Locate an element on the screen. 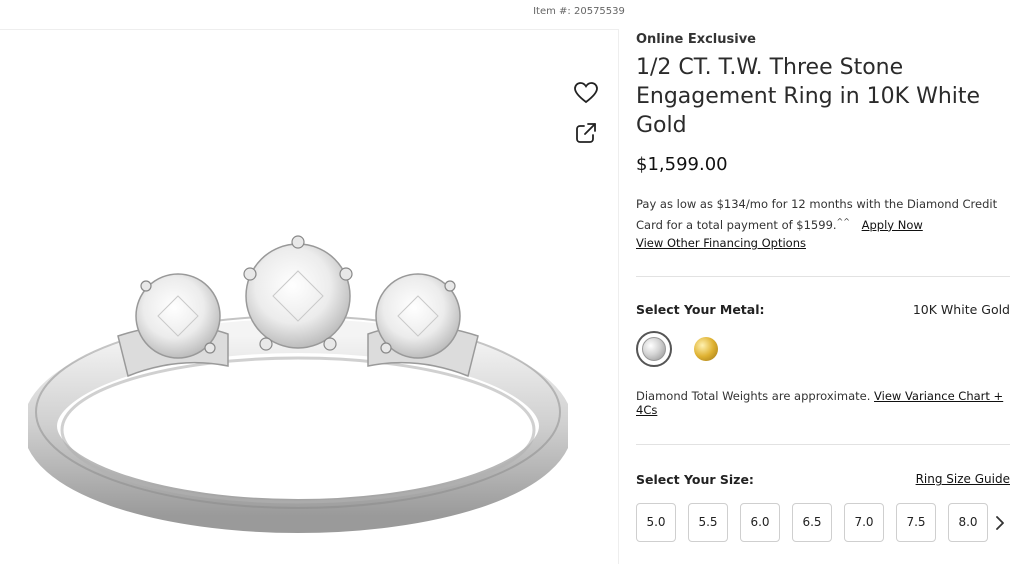 The height and width of the screenshot is (564, 1024). apply-now-link: Apply Now is located at coordinates (892, 225).